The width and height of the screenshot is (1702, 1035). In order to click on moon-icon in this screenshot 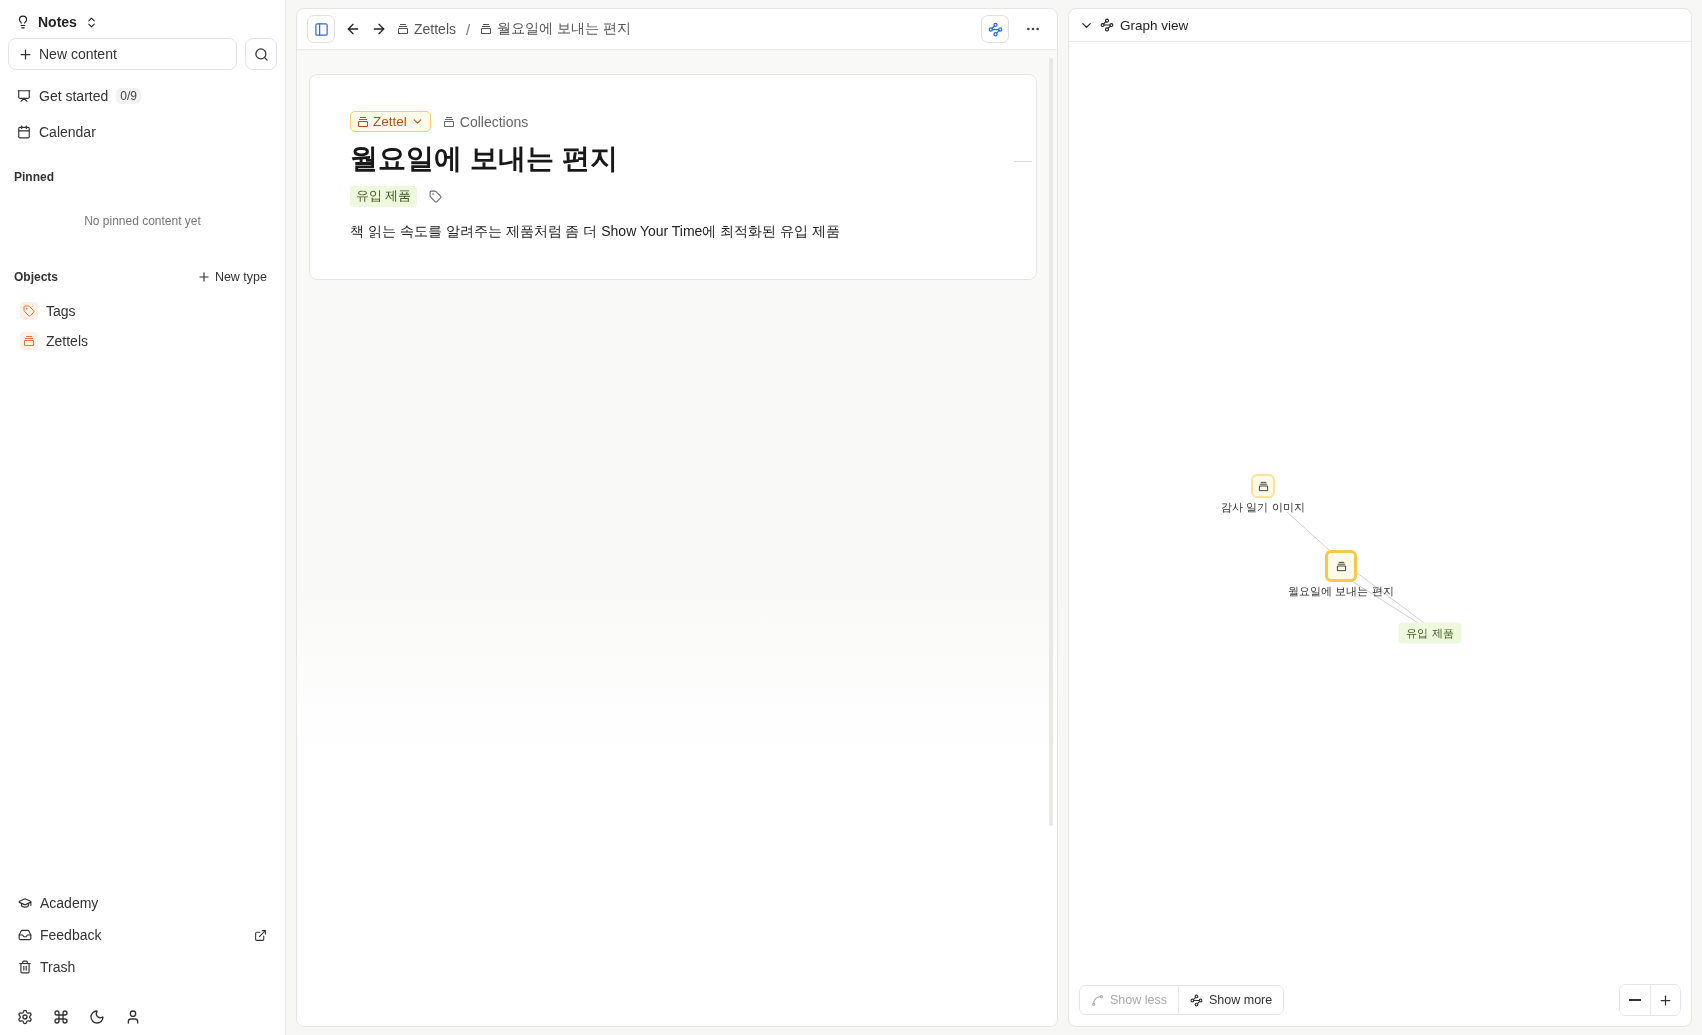, I will do `click(97, 1017)`.